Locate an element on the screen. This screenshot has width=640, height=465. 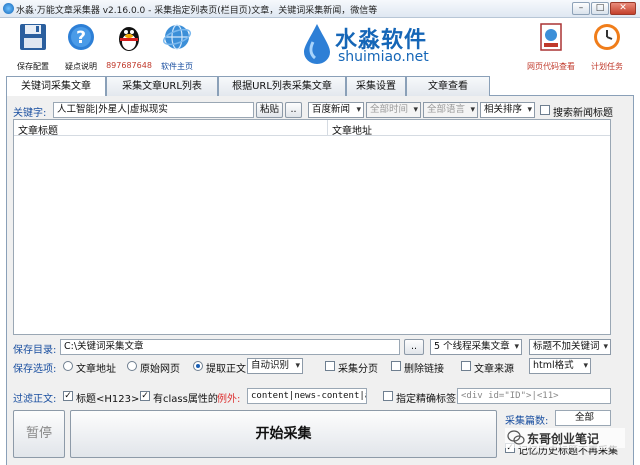
qq-button: 897687648 is located at coordinates (129, 47).